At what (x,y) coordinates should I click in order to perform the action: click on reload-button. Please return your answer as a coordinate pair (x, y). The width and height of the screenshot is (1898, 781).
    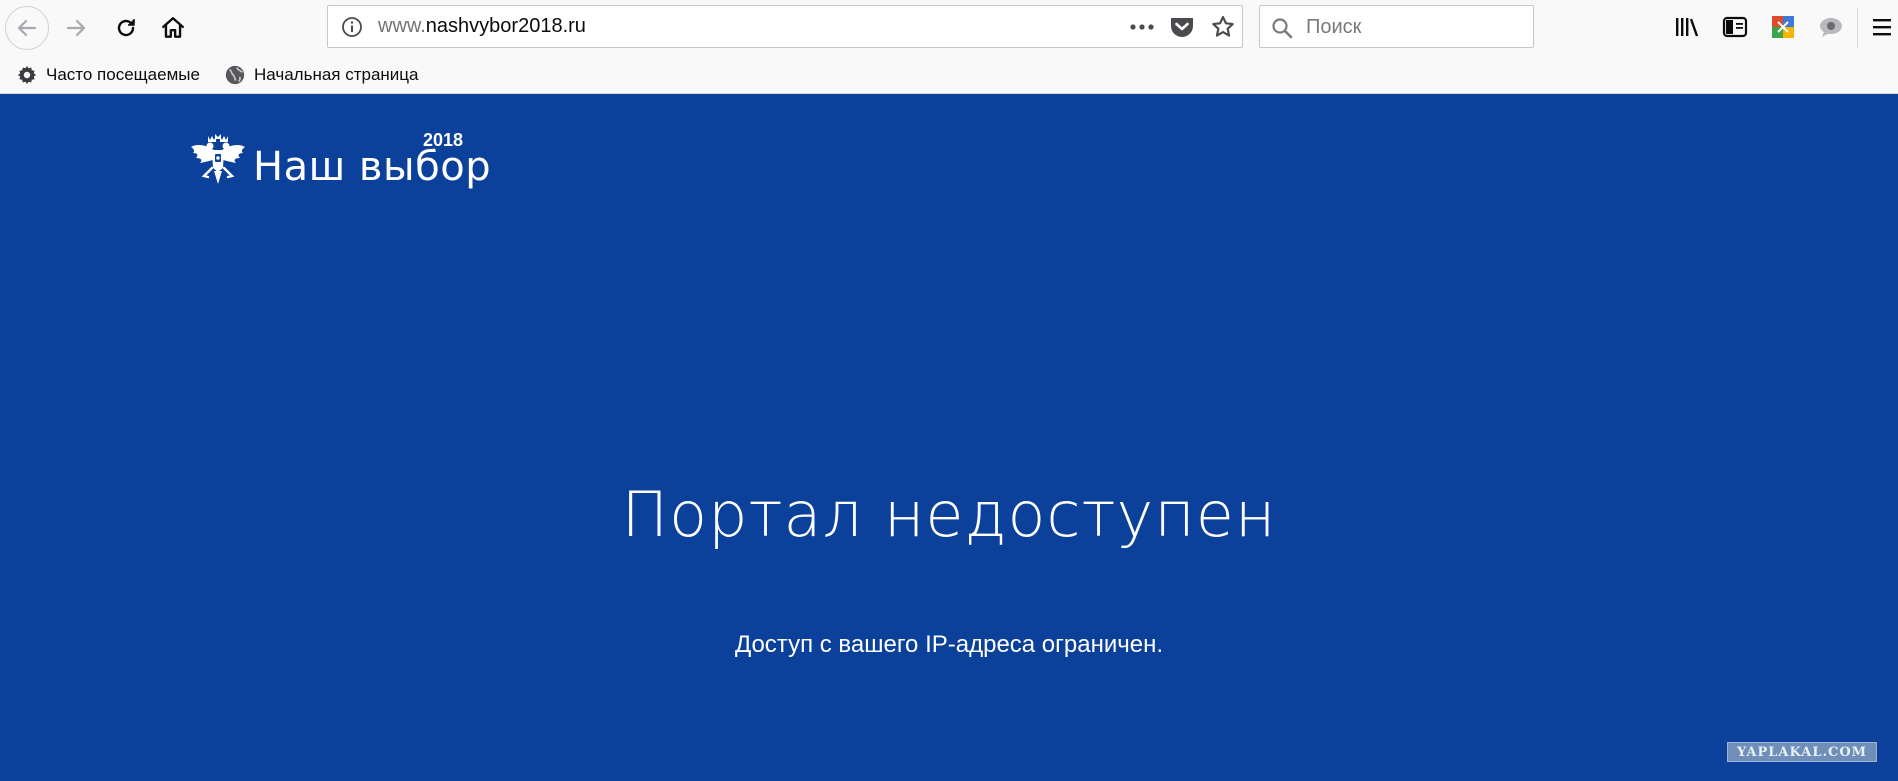
    Looking at the image, I should click on (126, 28).